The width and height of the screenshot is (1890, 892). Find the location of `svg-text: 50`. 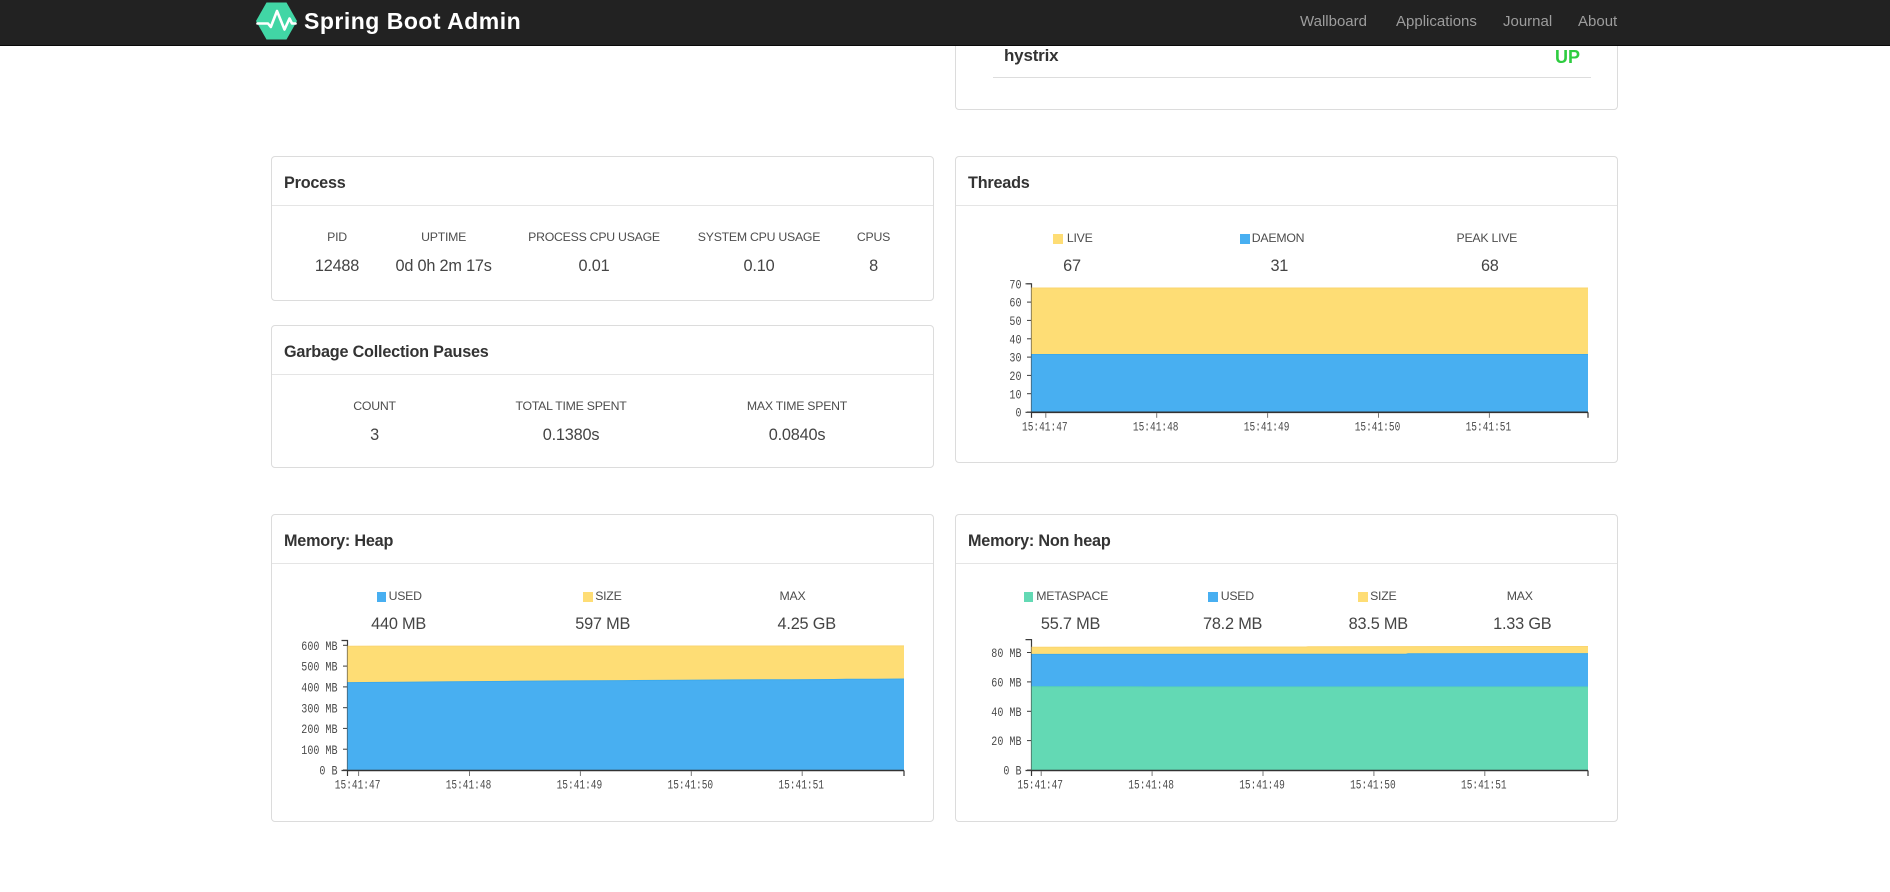

svg-text: 50 is located at coordinates (1015, 321).